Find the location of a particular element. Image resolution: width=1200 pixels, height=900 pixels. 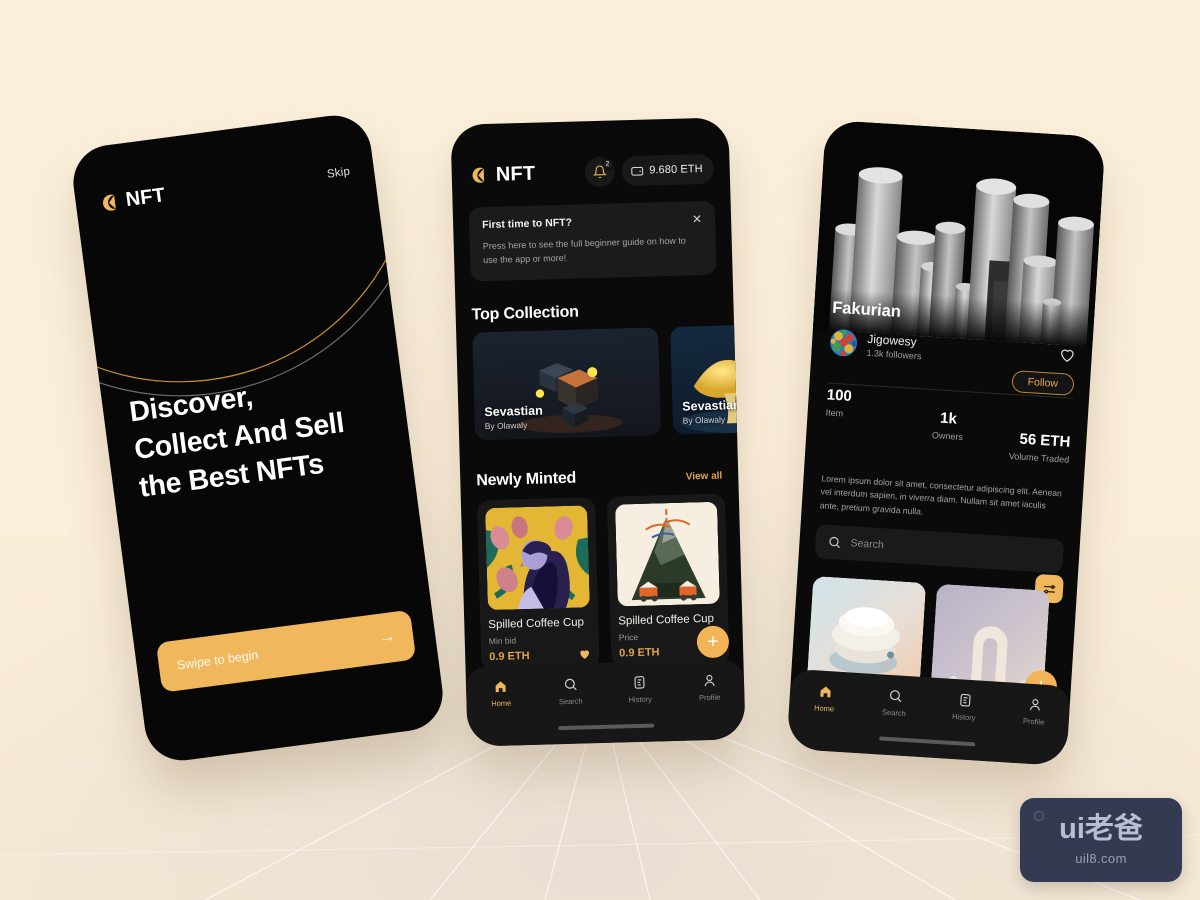

nft-card: Spilled Coffee Cup Min bid 0.9 ETH is located at coordinates (538, 584).